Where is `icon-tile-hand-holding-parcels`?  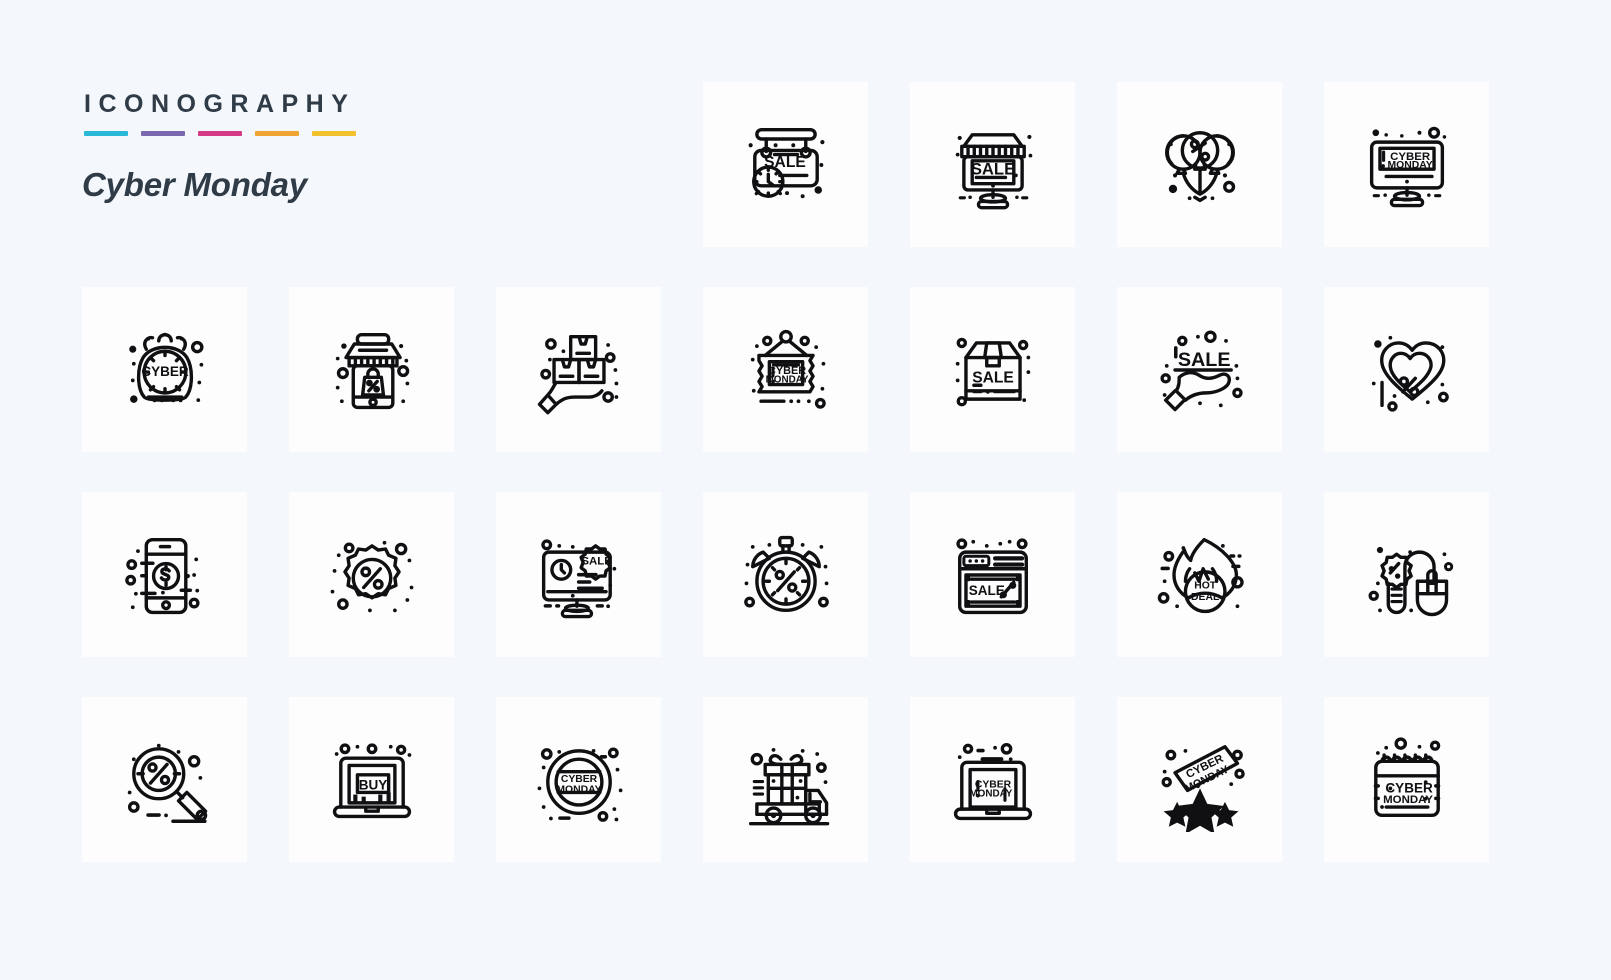 icon-tile-hand-holding-parcels is located at coordinates (578, 369).